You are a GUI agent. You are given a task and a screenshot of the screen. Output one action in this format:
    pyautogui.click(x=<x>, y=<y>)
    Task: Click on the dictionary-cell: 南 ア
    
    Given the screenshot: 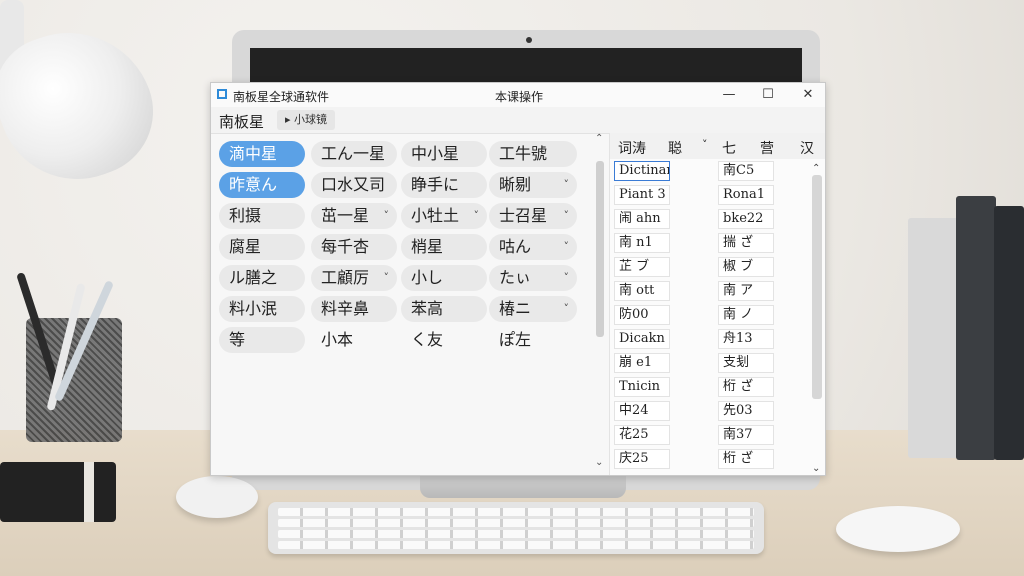 What is the action you would take?
    pyautogui.click(x=746, y=291)
    